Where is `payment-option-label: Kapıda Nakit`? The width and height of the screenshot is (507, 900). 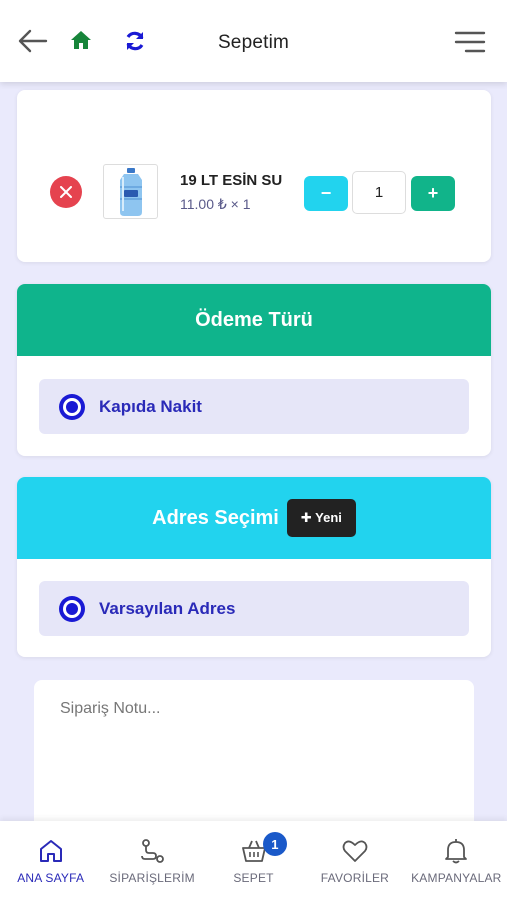
payment-option-label: Kapıda Nakit is located at coordinates (150, 406).